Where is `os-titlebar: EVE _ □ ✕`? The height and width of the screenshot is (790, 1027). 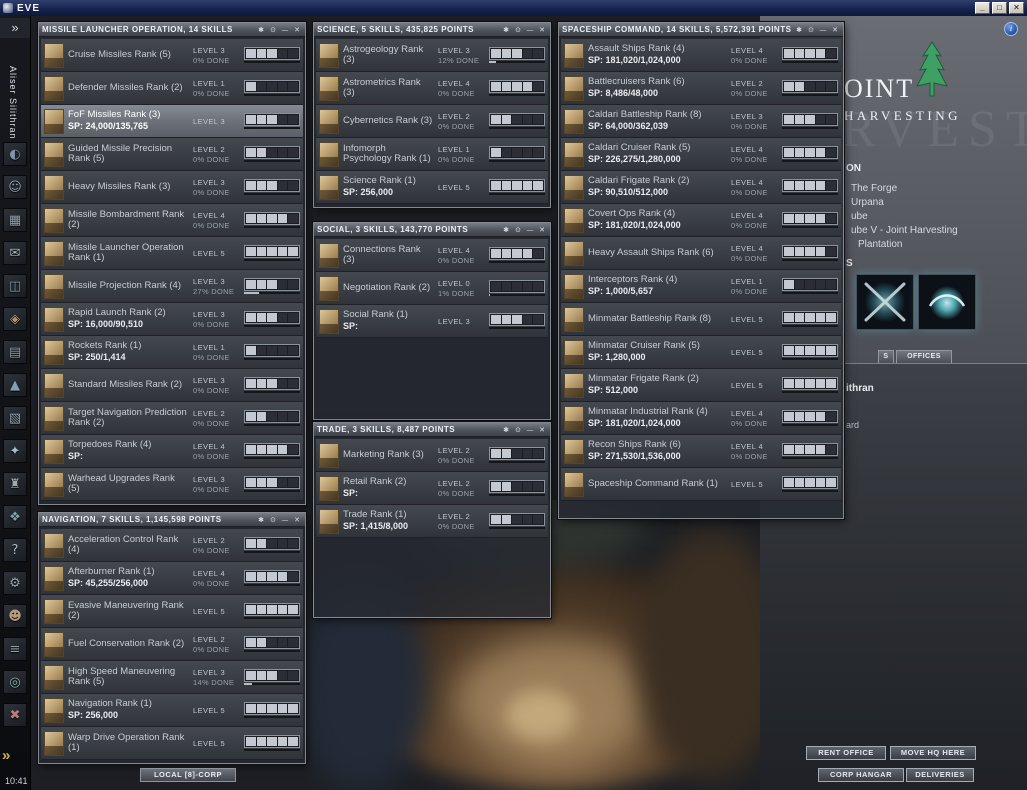
os-titlebar: EVE _ □ ✕ is located at coordinates (513, 8).